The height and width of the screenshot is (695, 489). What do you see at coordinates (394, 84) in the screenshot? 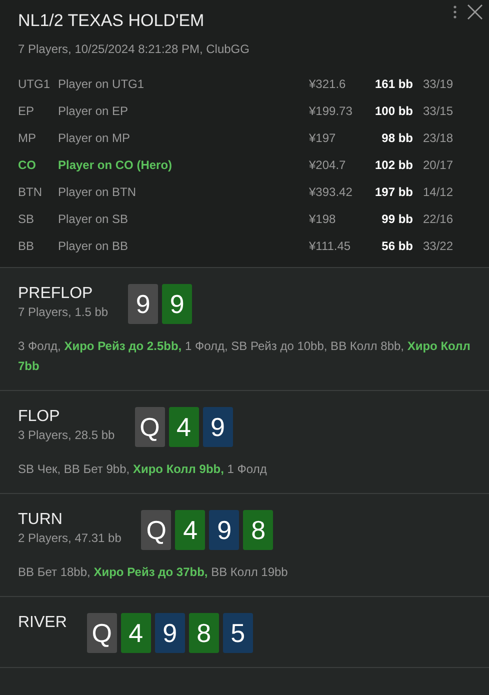
I see `bb-amount: 161 bb` at bounding box center [394, 84].